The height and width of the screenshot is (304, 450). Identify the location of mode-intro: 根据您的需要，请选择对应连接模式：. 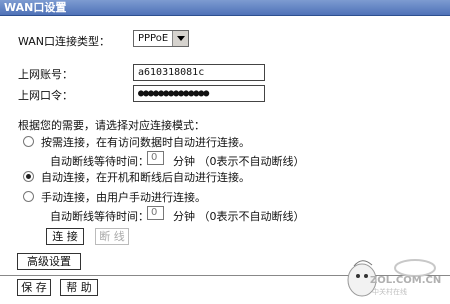
(111, 125).